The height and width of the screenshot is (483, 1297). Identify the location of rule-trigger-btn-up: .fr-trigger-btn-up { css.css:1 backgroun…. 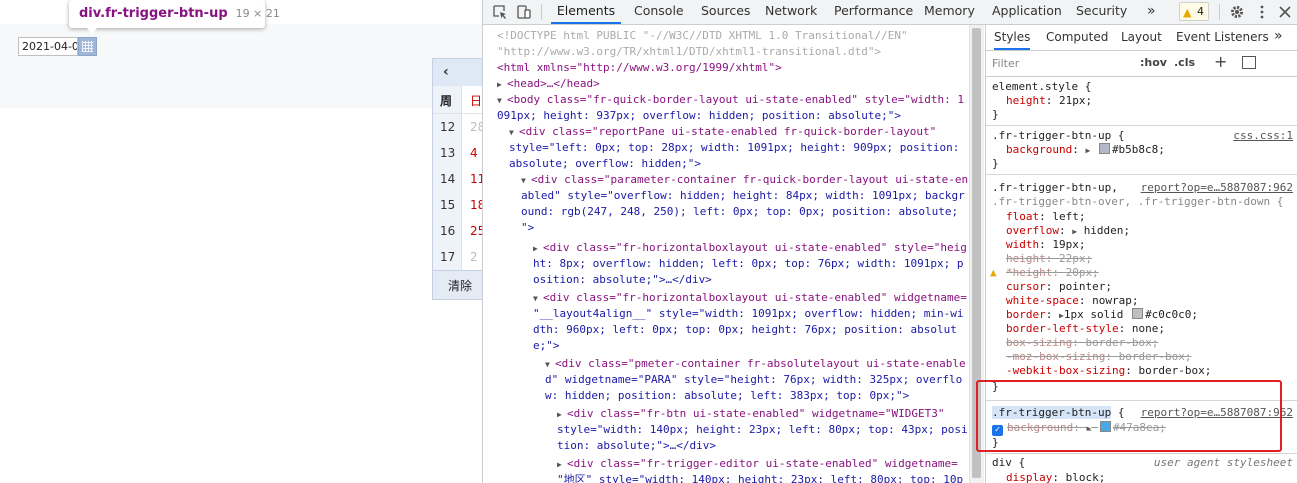
(1141, 150).